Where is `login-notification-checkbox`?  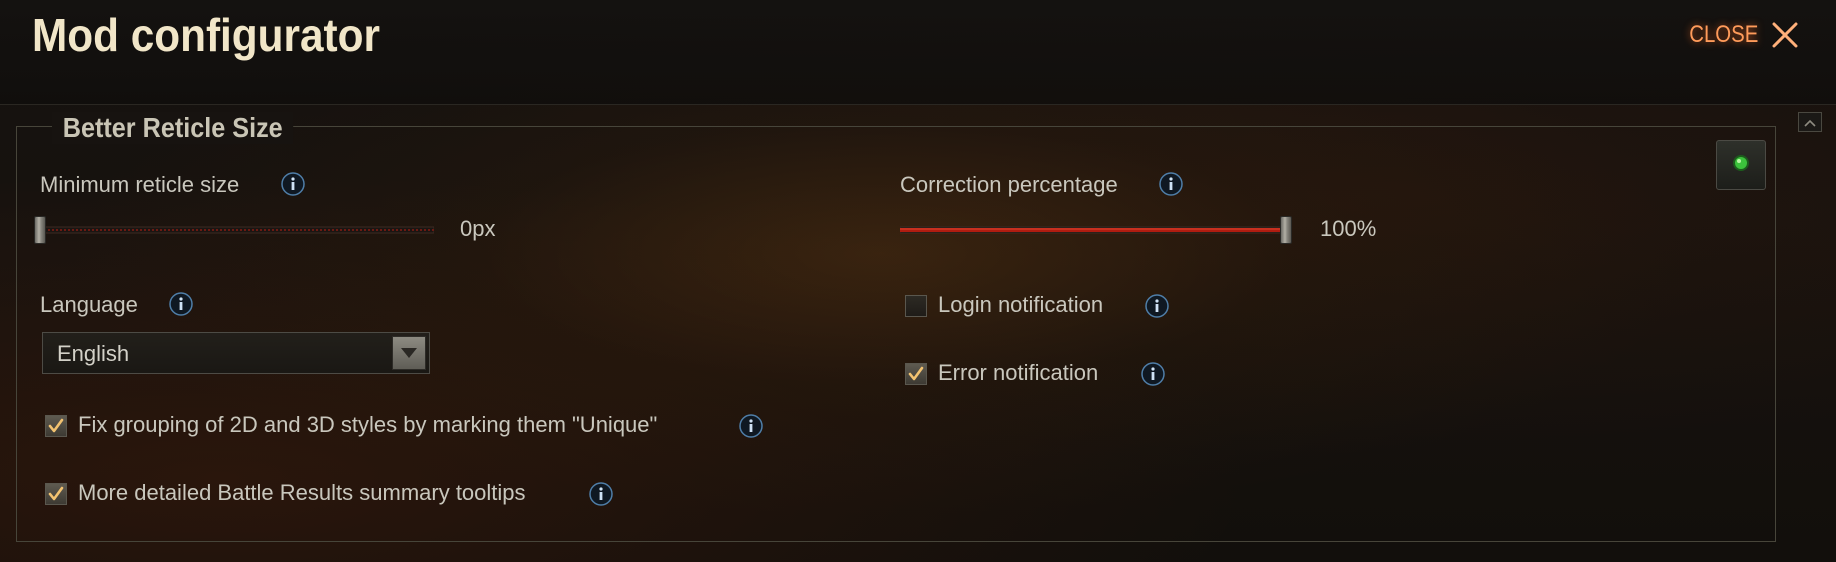 login-notification-checkbox is located at coordinates (916, 306).